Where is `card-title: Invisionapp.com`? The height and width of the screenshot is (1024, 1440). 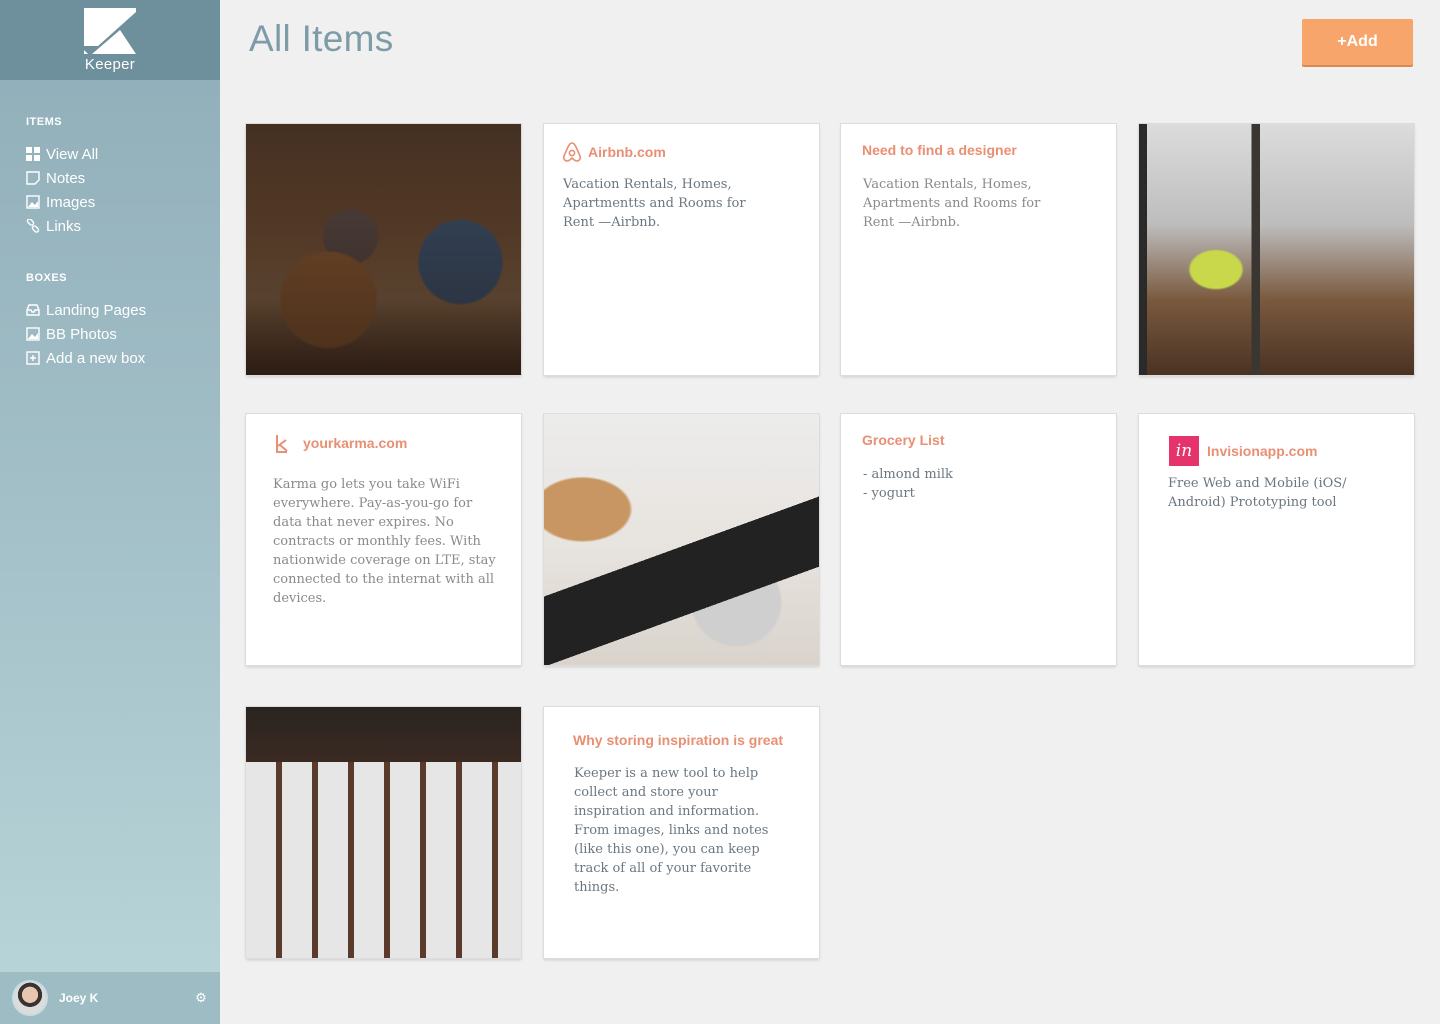 card-title: Invisionapp.com is located at coordinates (1262, 451).